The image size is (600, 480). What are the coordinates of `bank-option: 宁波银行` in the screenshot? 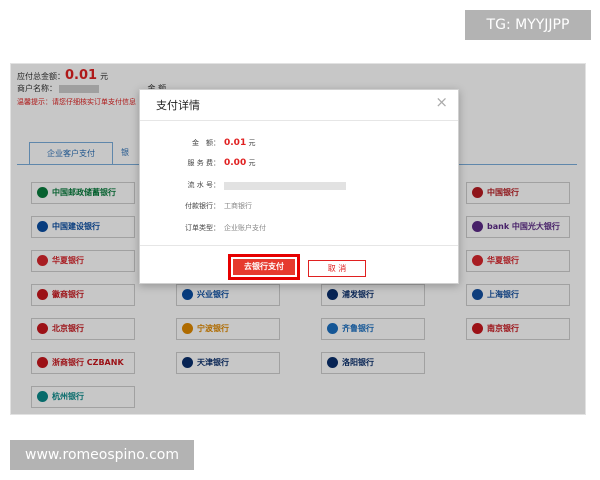 It's located at (228, 329).